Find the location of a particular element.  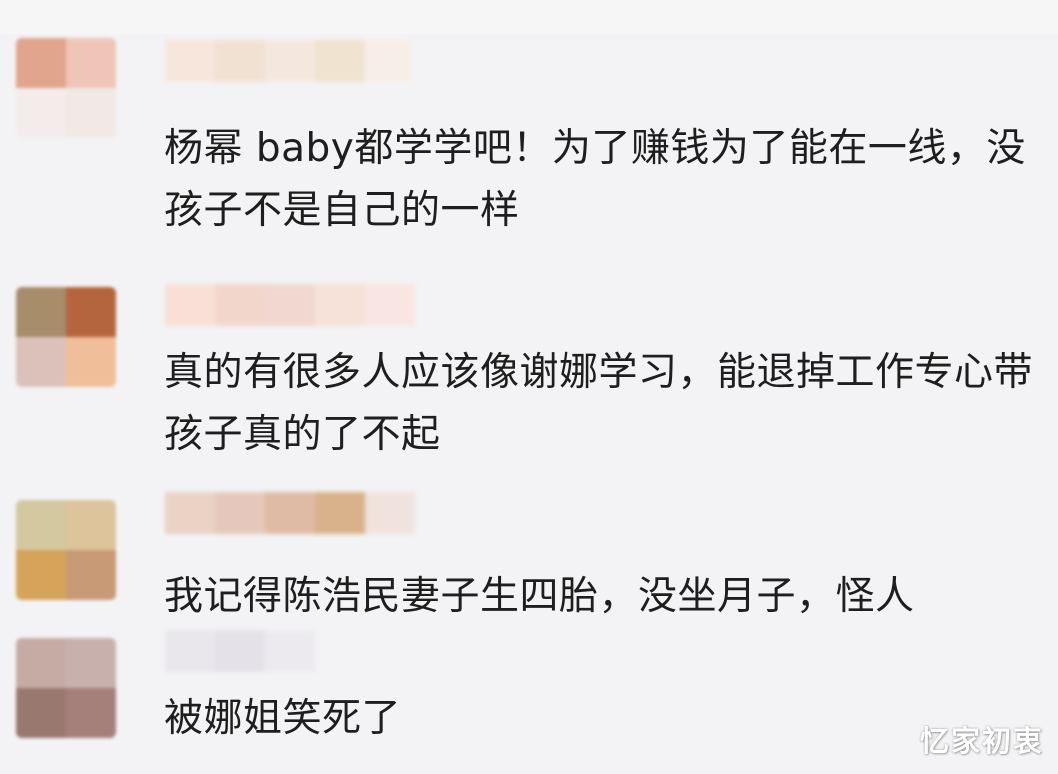

comment-text: 真的有很多人应该像谢娜学习，能退掉工作专心带孩子真的了不起 is located at coordinates (599, 403).